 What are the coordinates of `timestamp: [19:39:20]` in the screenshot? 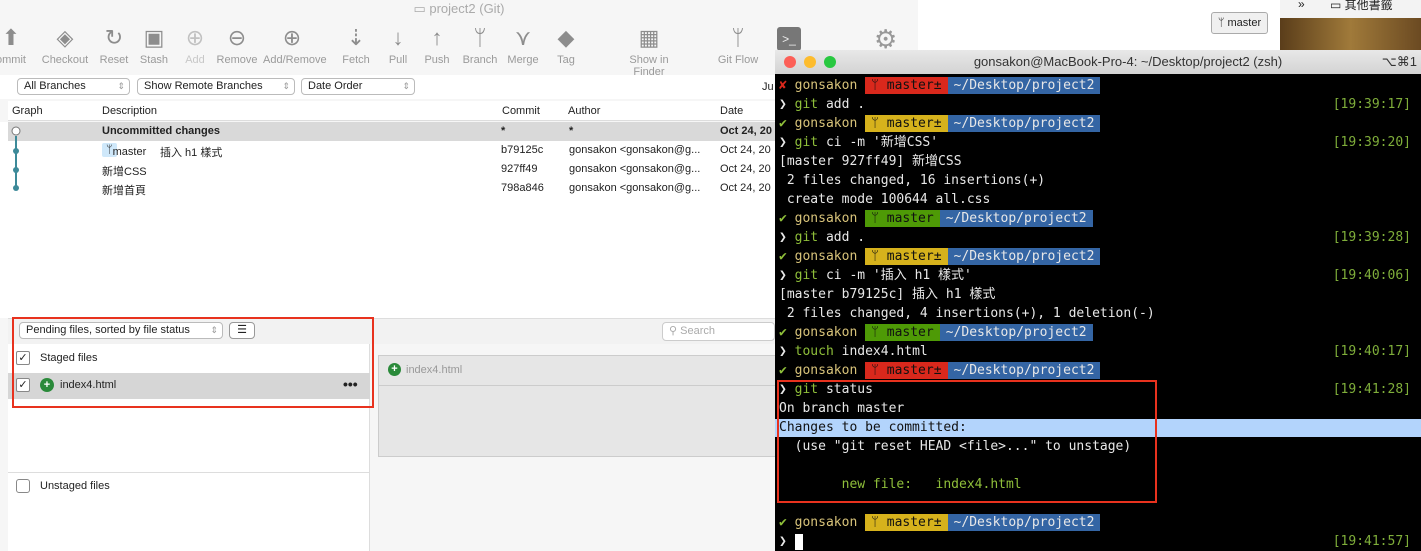 It's located at (1371, 142).